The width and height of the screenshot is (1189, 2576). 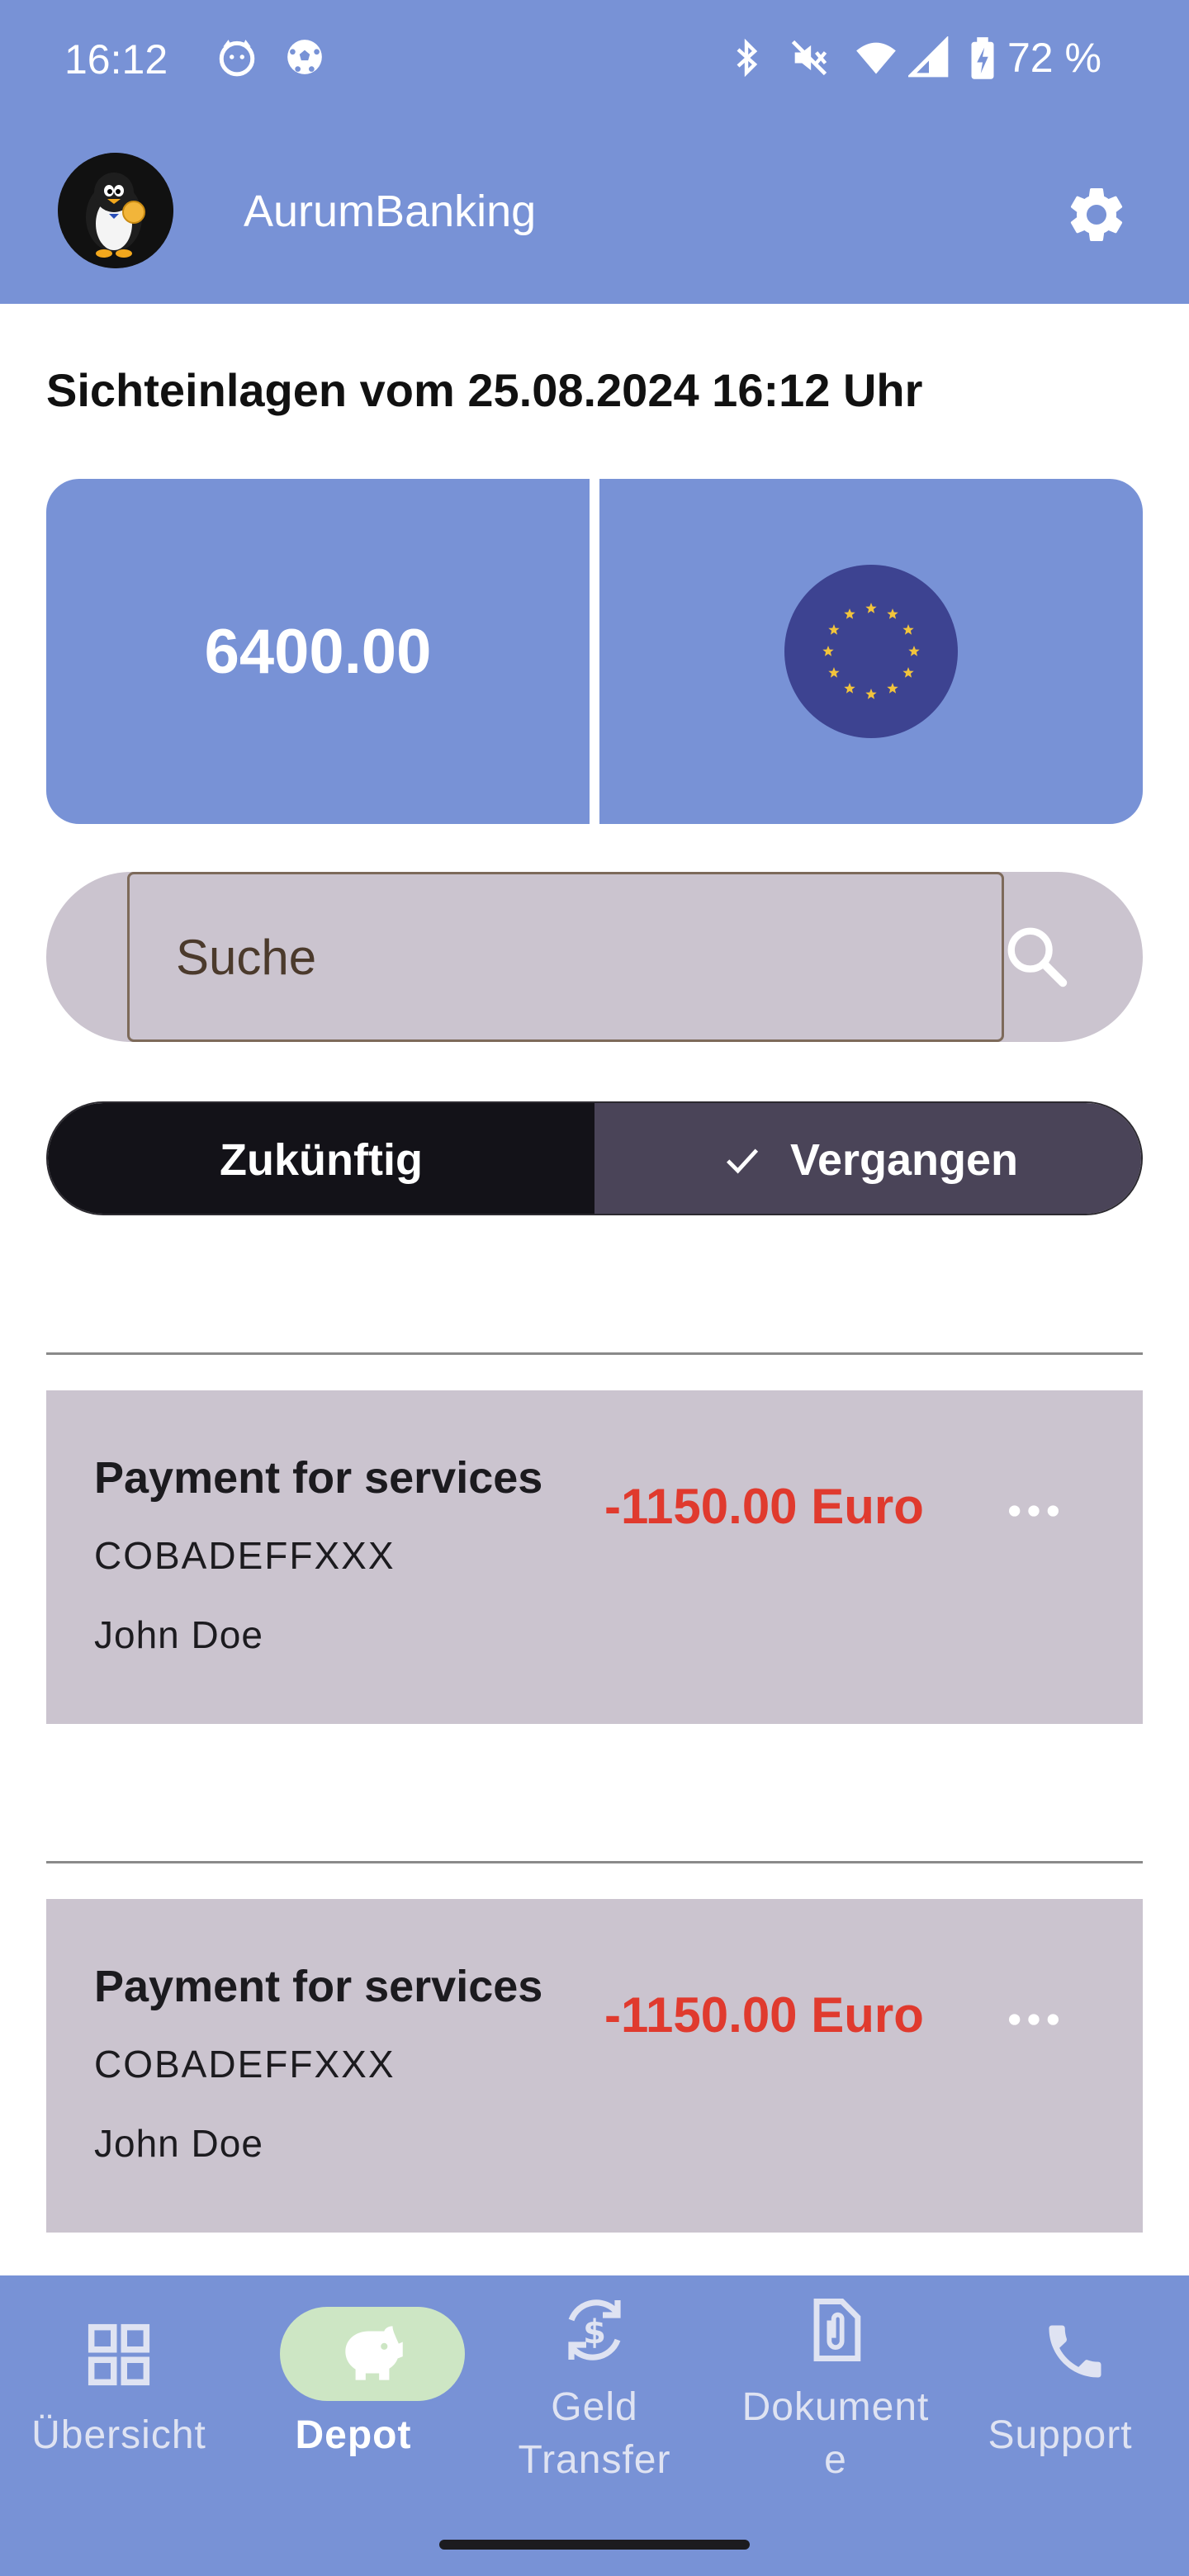 I want to click on nav-item-dokumente: Dokument e, so click(x=837, y=2411).